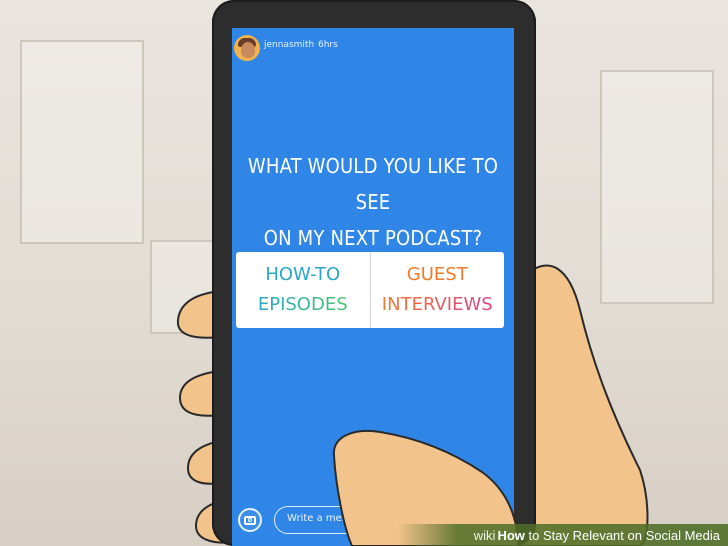 This screenshot has height=546, width=728. I want to click on avatar, so click(247, 48).